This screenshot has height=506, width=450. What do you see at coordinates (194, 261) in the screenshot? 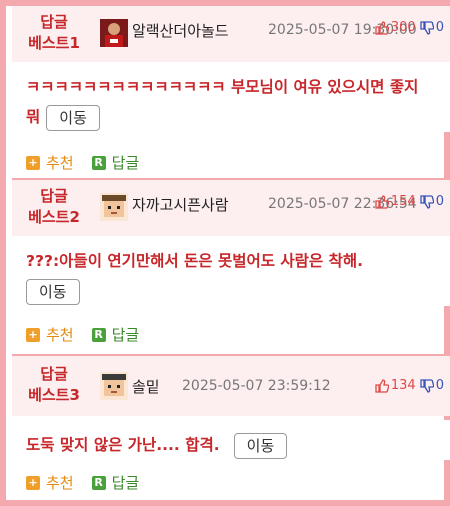
I see `reply-content: ???:아들이 연기만해서 돈은 못벌어도 사람은 착해.` at bounding box center [194, 261].